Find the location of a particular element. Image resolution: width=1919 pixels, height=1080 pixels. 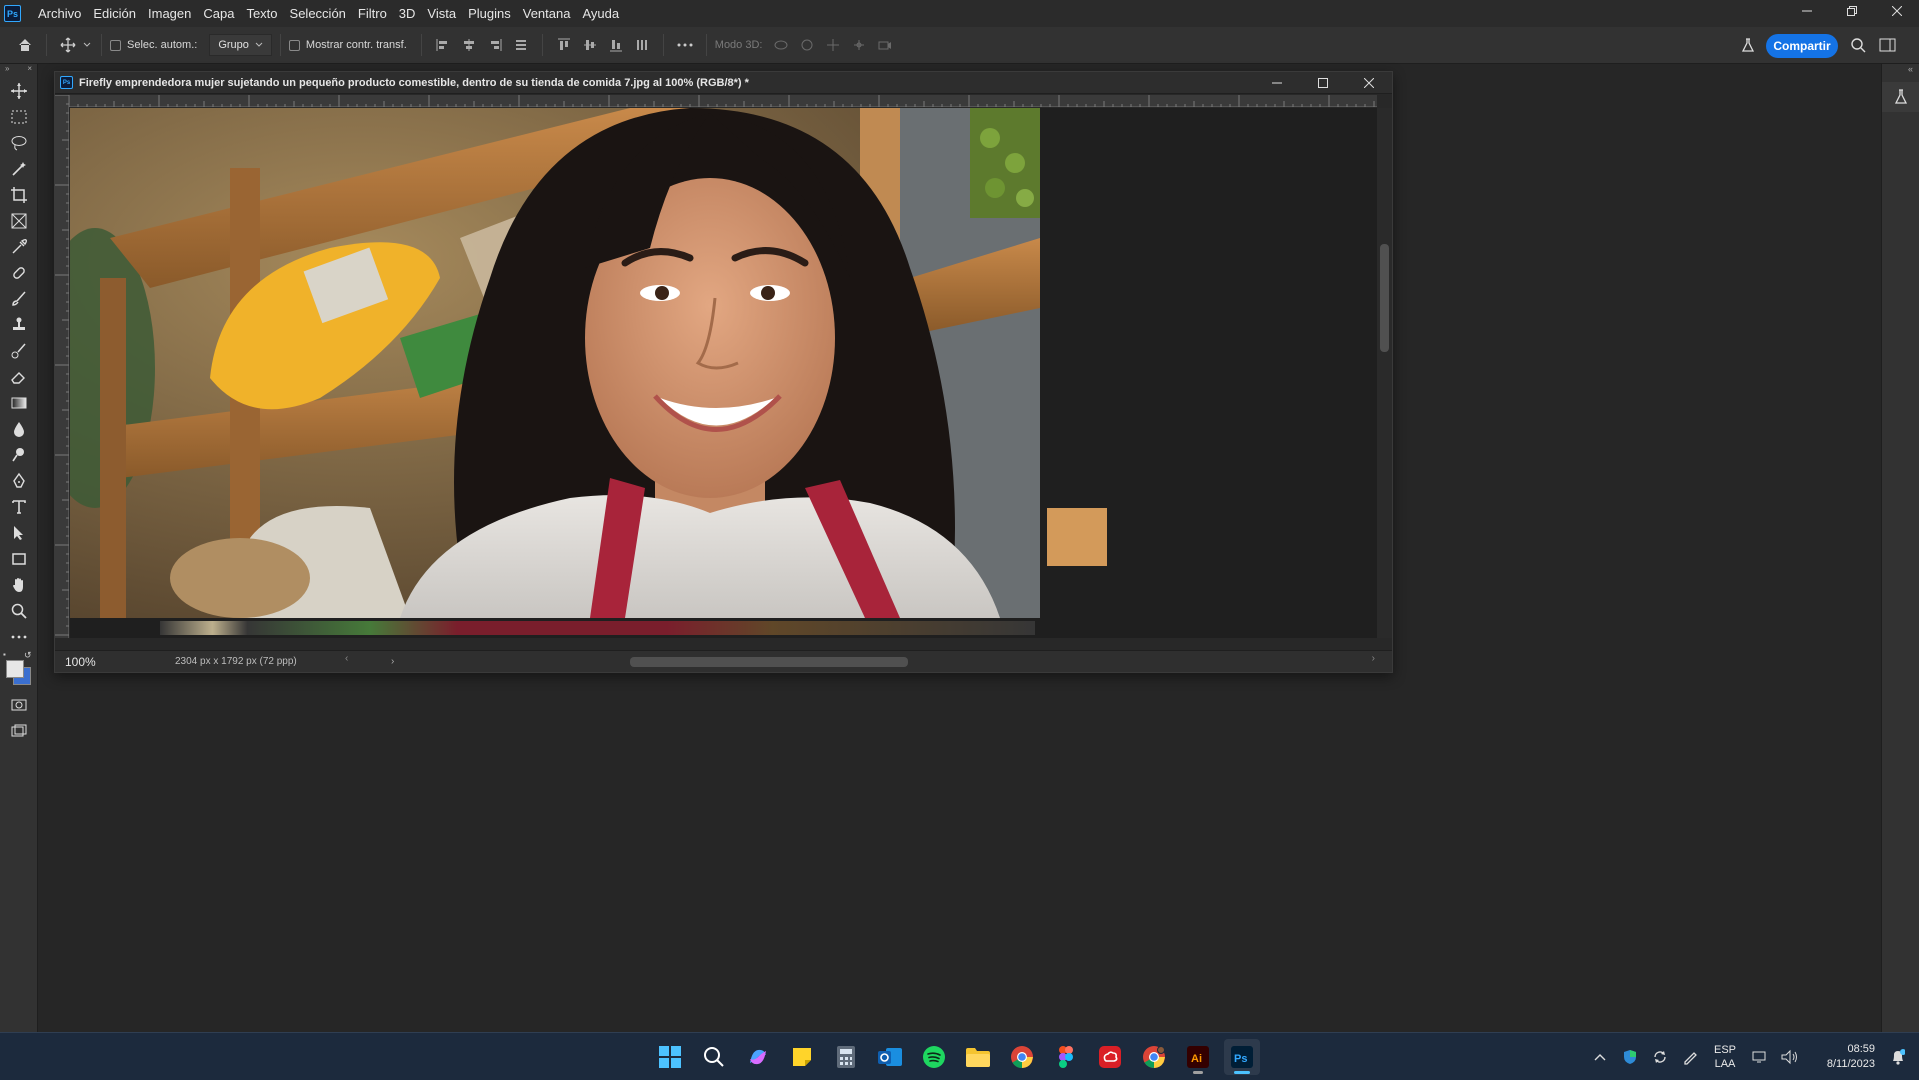

minimize-icon is located at coordinates (1806, 11).